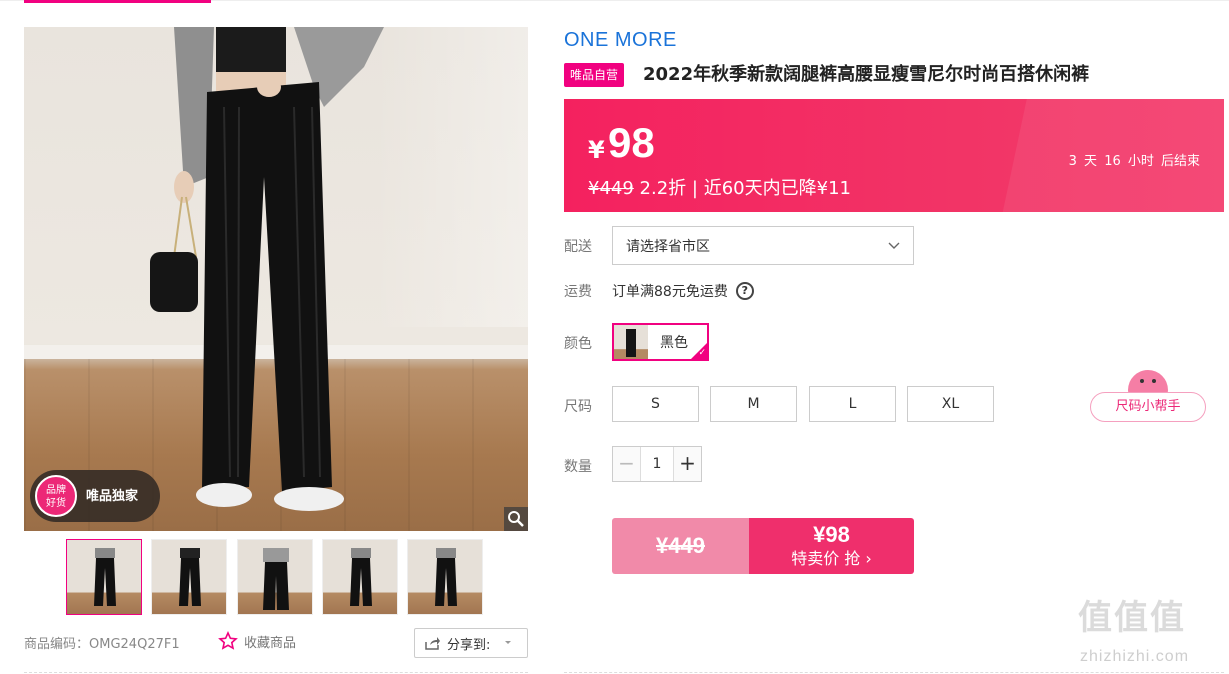  Describe the element at coordinates (516, 519) in the screenshot. I see `zoom-icon` at that location.